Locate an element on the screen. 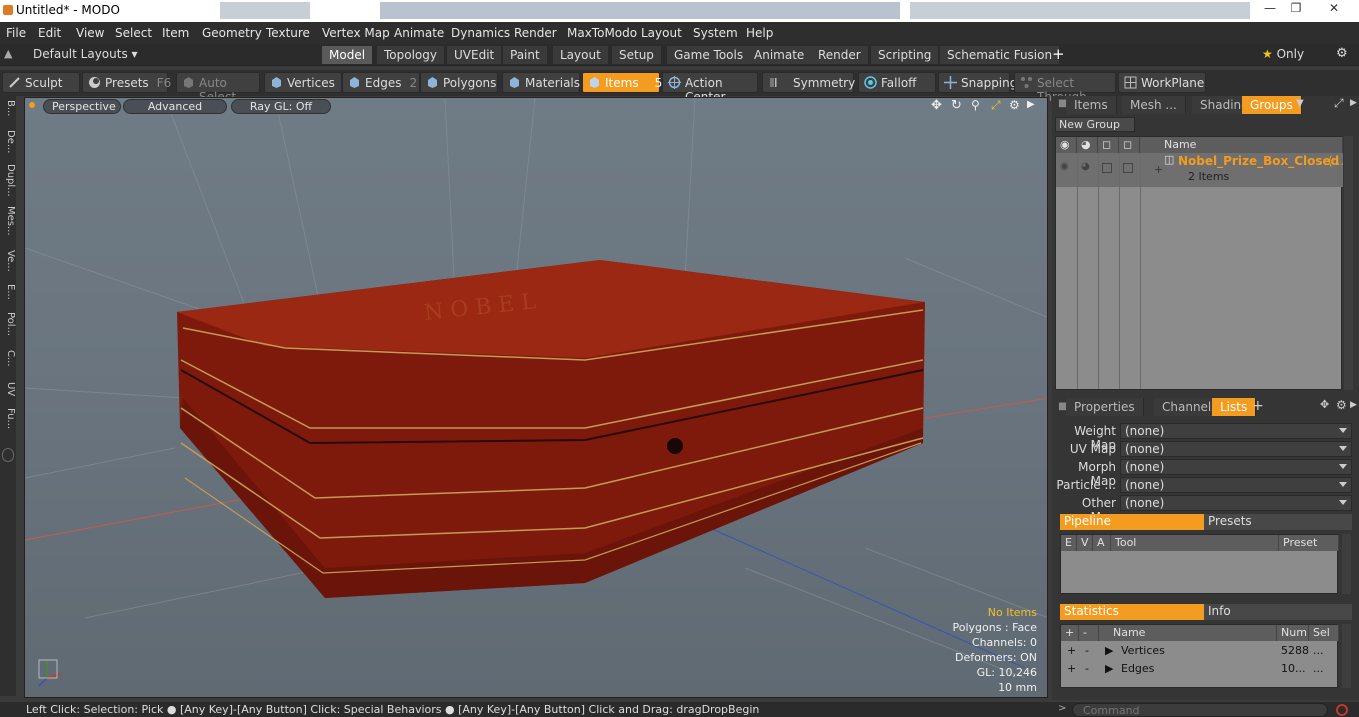 This screenshot has width=1359, height=717. weight-map-select: (none) is located at coordinates (1236, 431).